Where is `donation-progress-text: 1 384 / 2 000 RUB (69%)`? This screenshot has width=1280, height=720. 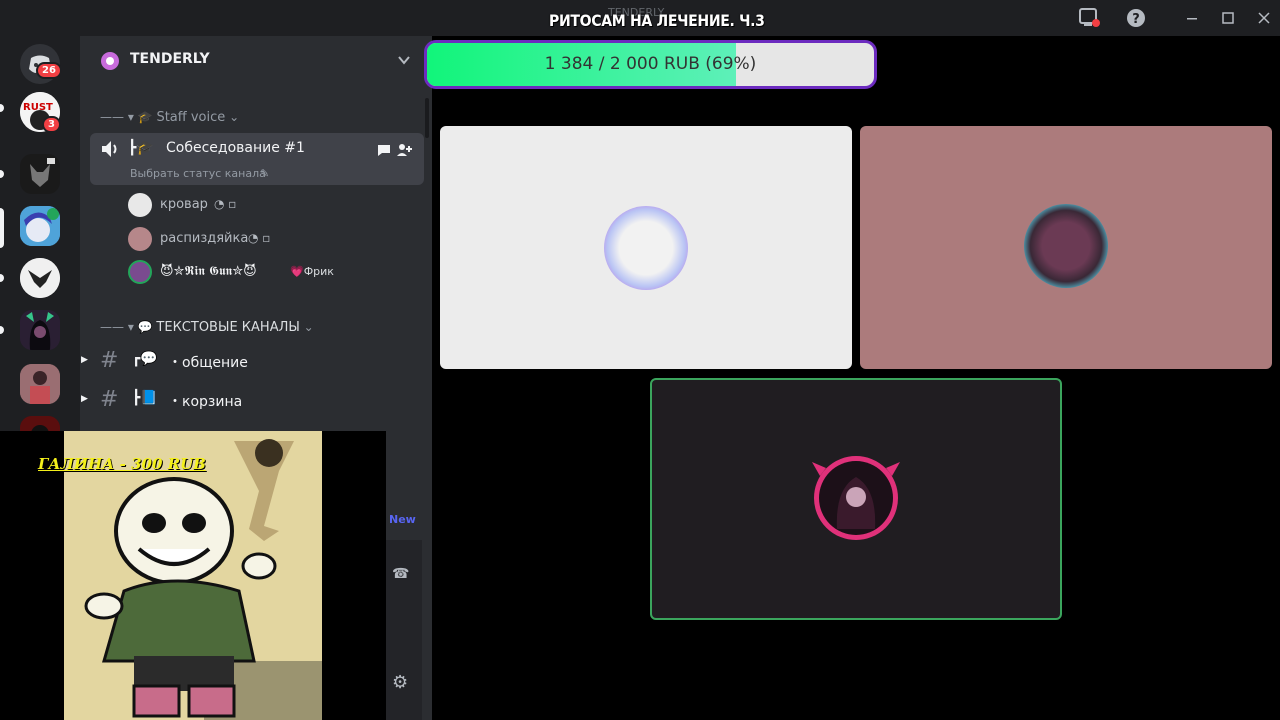 donation-progress-text: 1 384 / 2 000 RUB (69%) is located at coordinates (650, 64).